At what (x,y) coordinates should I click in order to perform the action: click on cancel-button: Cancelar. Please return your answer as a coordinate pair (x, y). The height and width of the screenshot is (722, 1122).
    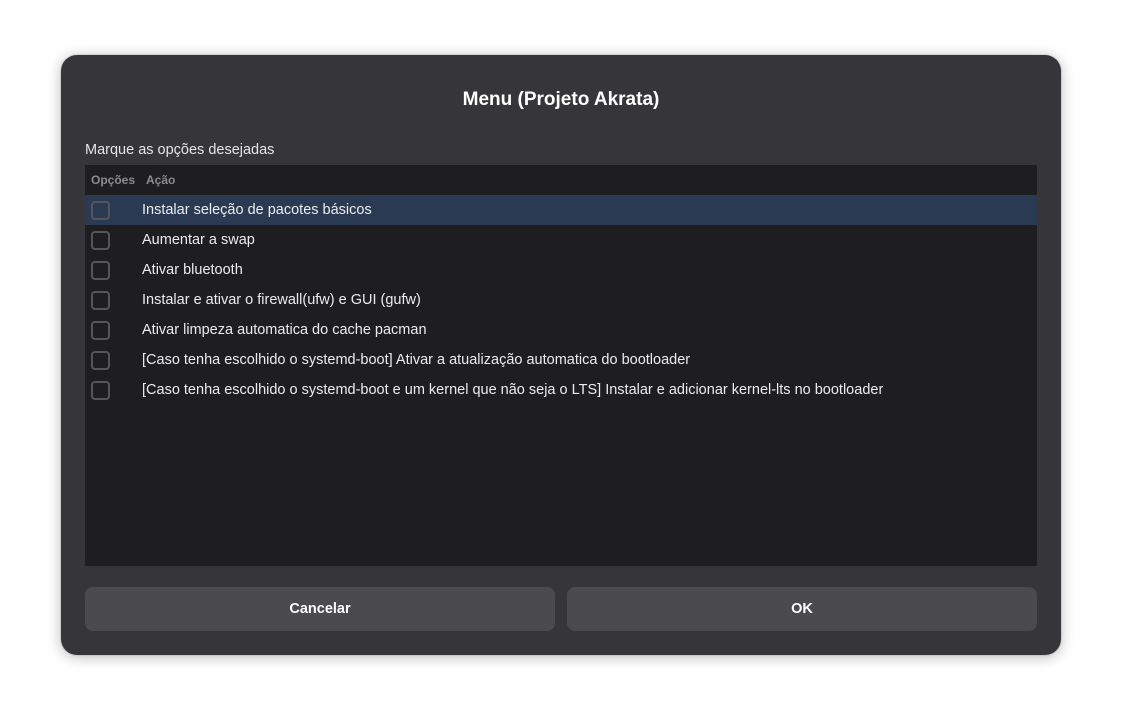
    Looking at the image, I should click on (320, 609).